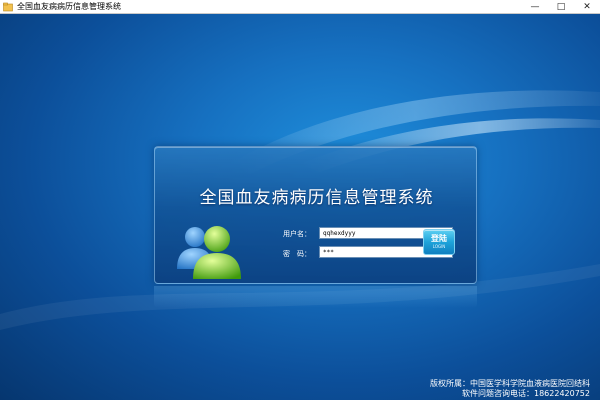 This screenshot has width=600, height=400. Describe the element at coordinates (8, 7) in the screenshot. I see `app-icon` at that location.